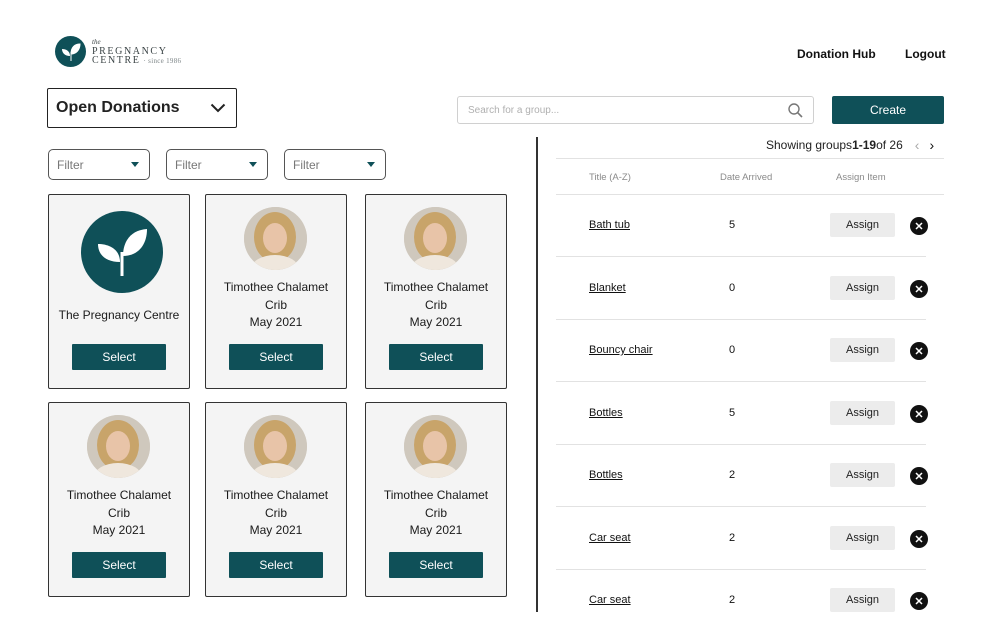  I want to click on create-button: Create, so click(888, 110).